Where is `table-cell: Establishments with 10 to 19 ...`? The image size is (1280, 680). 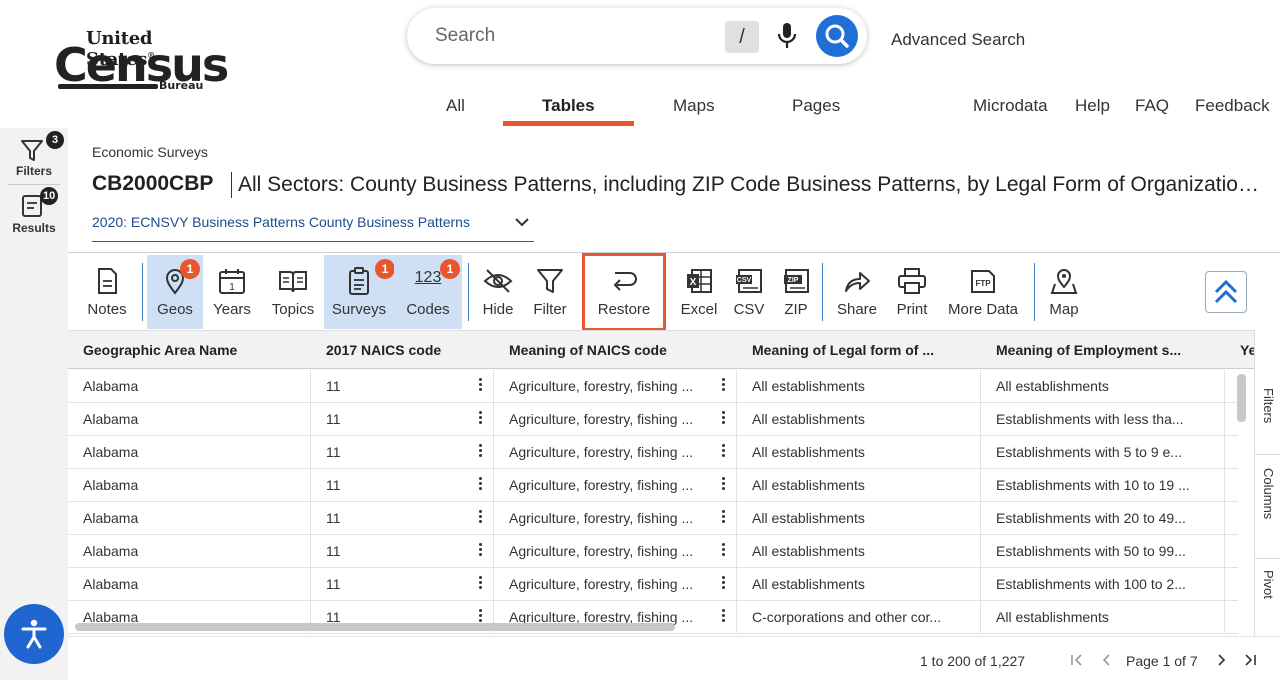 table-cell: Establishments with 10 to 19 ... is located at coordinates (1093, 485).